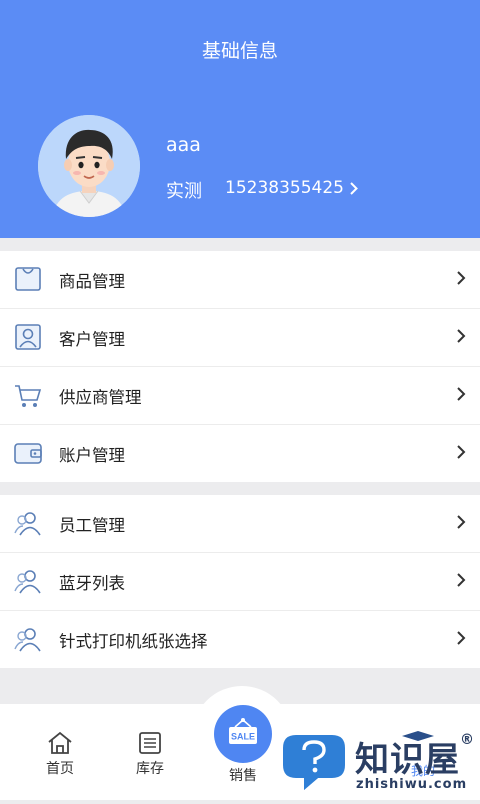 This screenshot has width=480, height=804. I want to click on avatar, so click(89, 166).